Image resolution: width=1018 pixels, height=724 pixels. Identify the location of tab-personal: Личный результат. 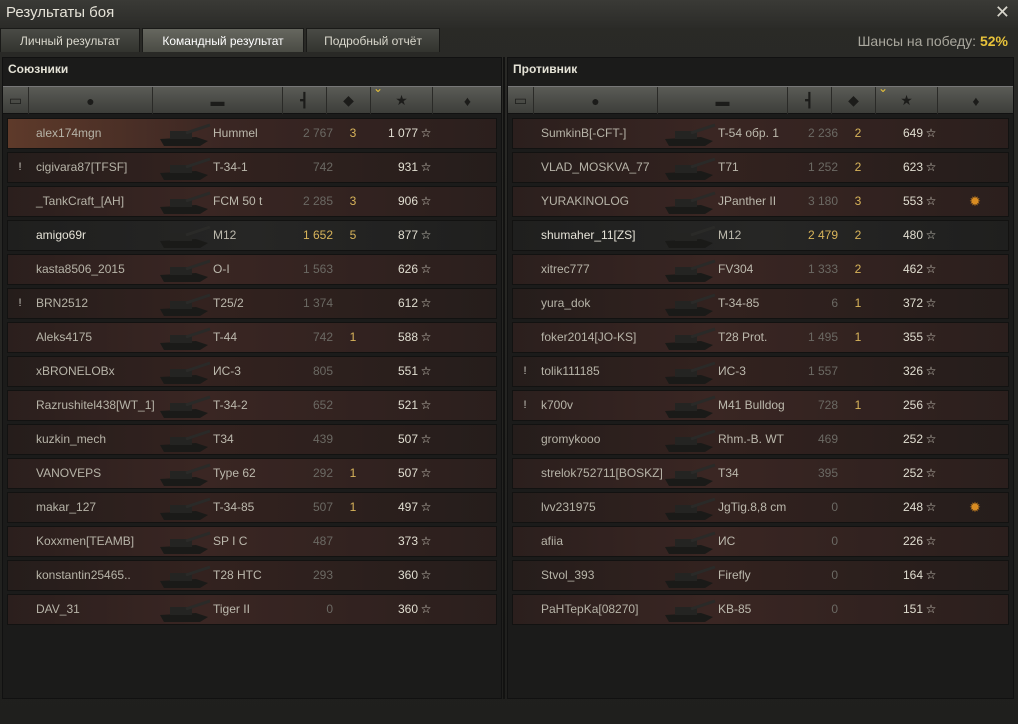
(70, 40).